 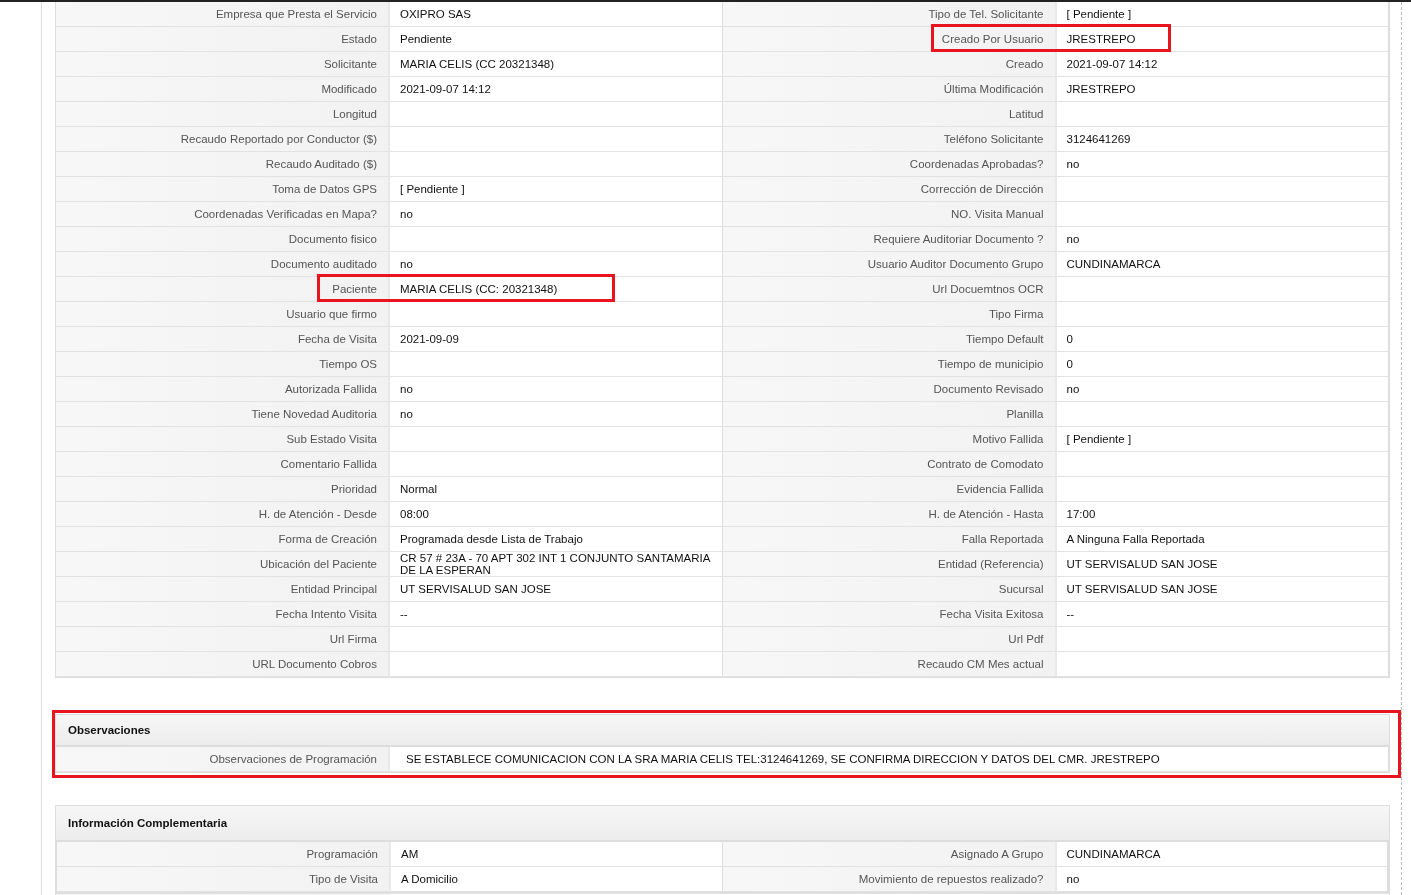 I want to click on field-label: Teléfono Solicitante, so click(x=889, y=139).